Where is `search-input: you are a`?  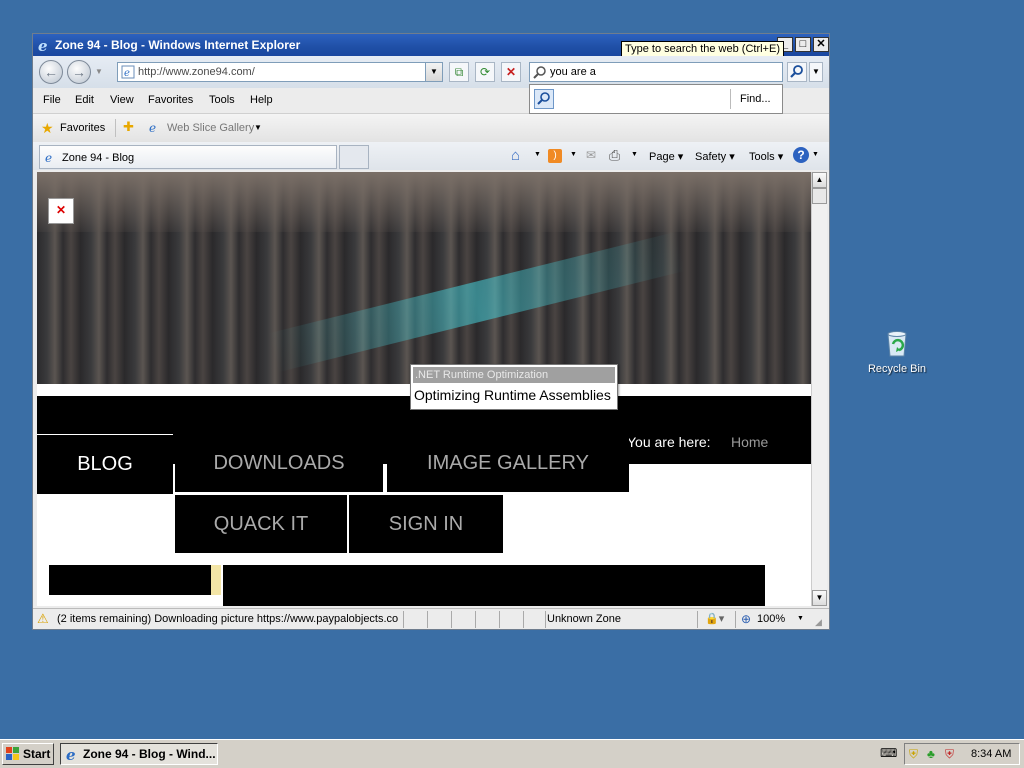
search-input: you are a is located at coordinates (656, 72).